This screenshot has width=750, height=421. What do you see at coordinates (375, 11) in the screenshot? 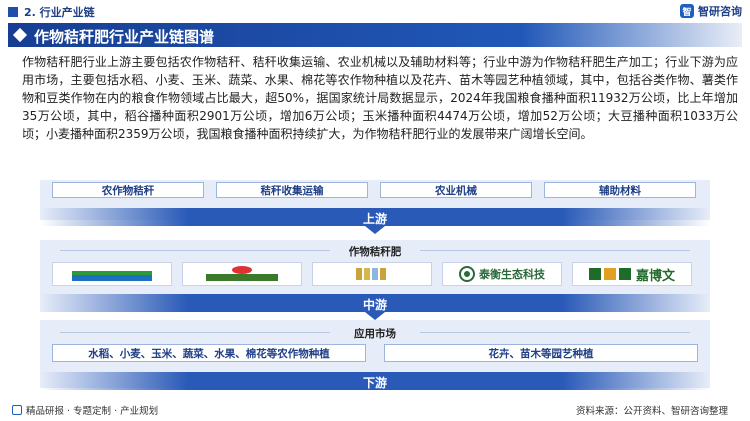
I see `top-bar: 2. 行业产业链 智 智研咨询` at bounding box center [375, 11].